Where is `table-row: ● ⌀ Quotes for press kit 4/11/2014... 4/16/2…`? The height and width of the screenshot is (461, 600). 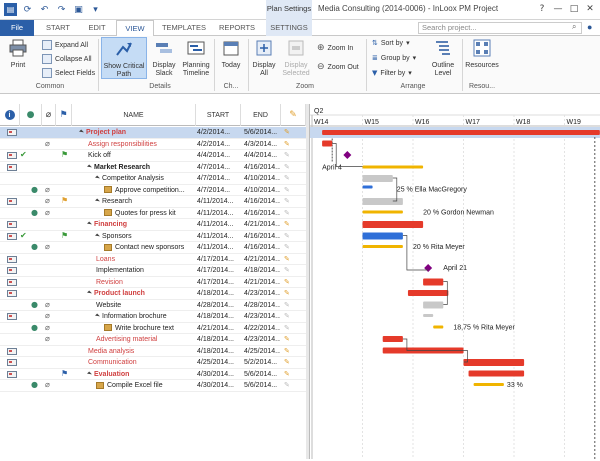
table-row: ● ⌀ Quotes for press kit 4/11/2014... 4/16/2… is located at coordinates (153, 213).